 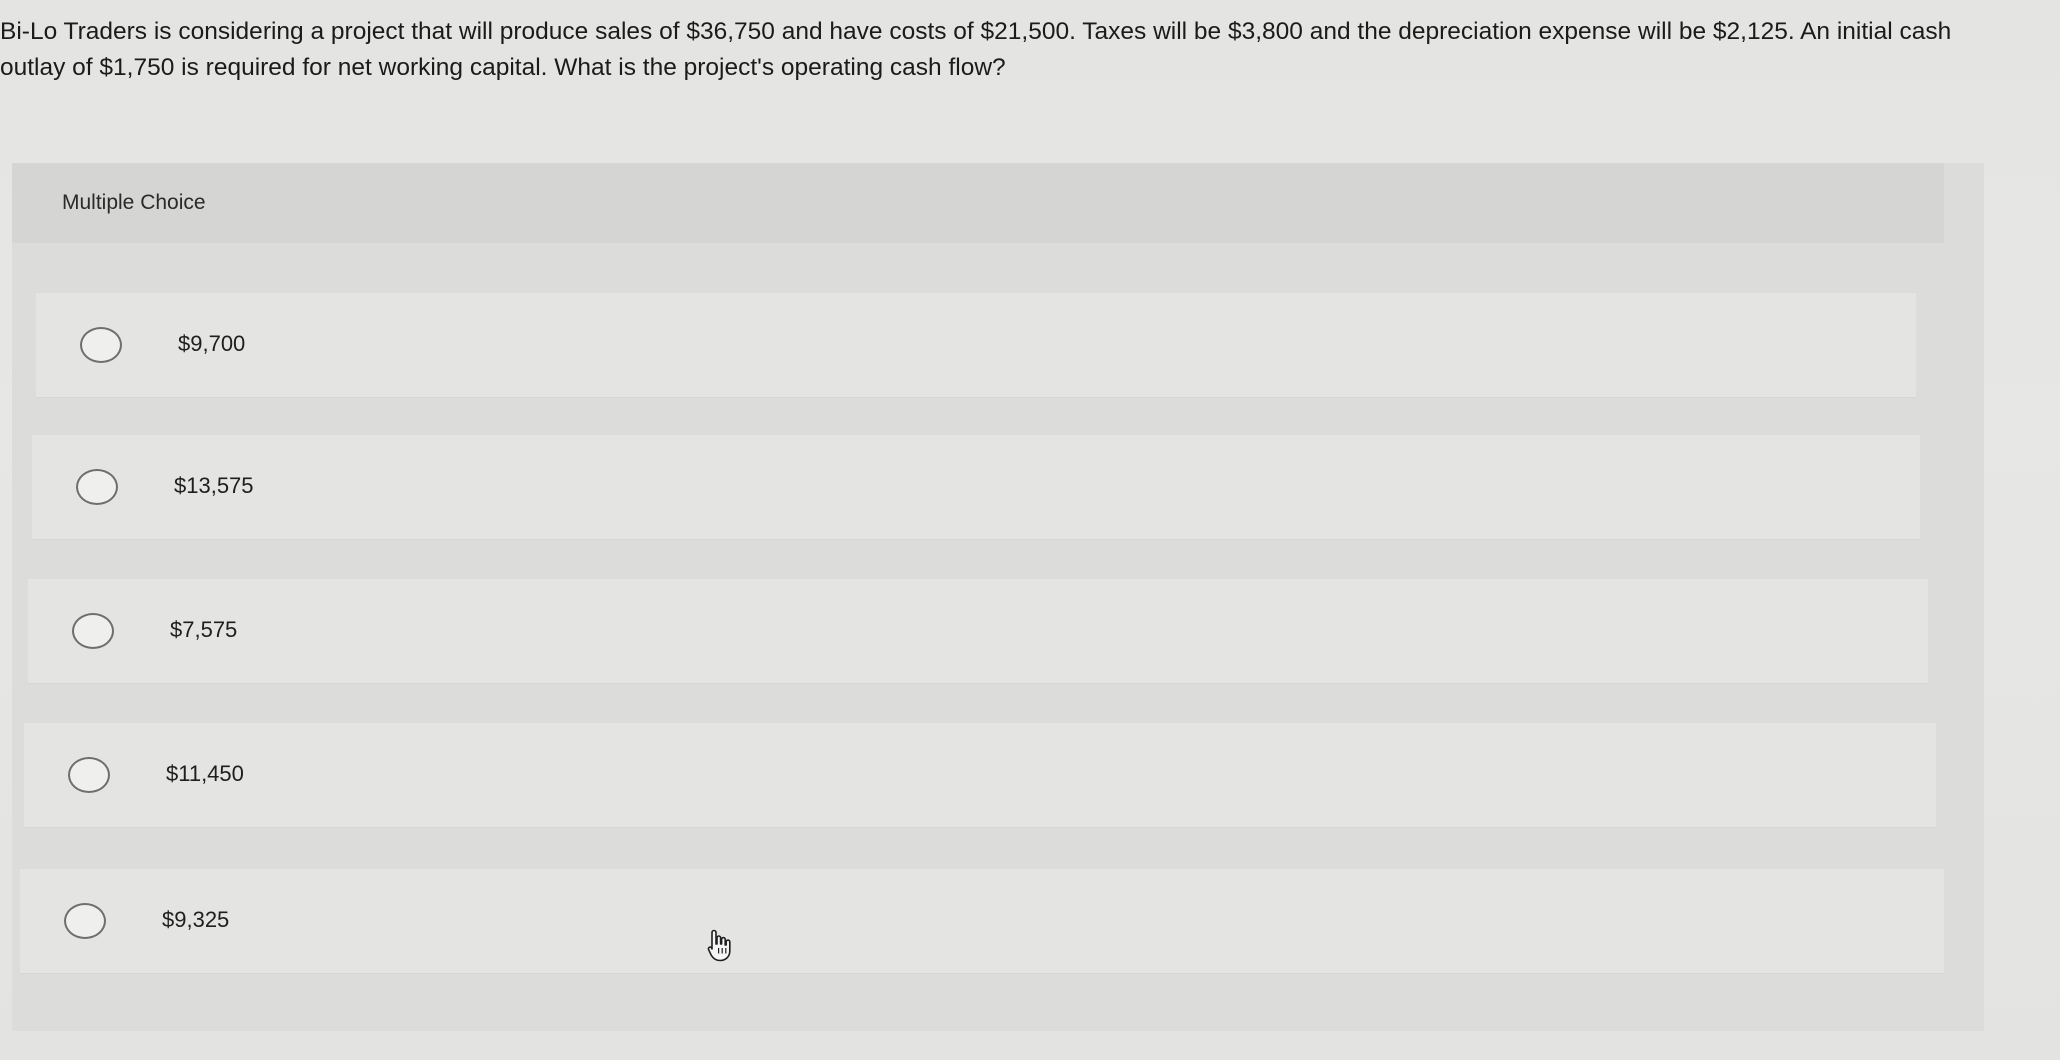 What do you see at coordinates (982, 921) in the screenshot?
I see `option-5: $9,325` at bounding box center [982, 921].